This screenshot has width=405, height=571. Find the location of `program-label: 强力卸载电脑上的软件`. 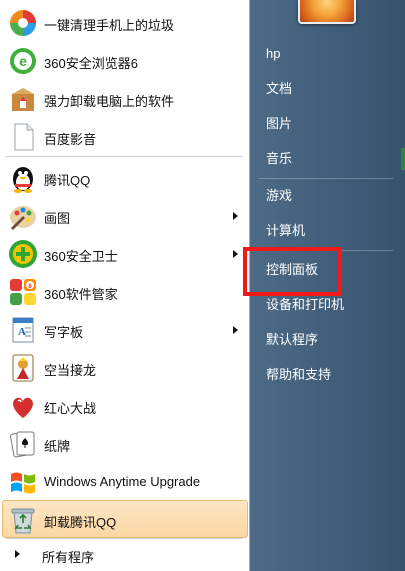

program-label: 强力卸载电脑上的软件 is located at coordinates (109, 101).